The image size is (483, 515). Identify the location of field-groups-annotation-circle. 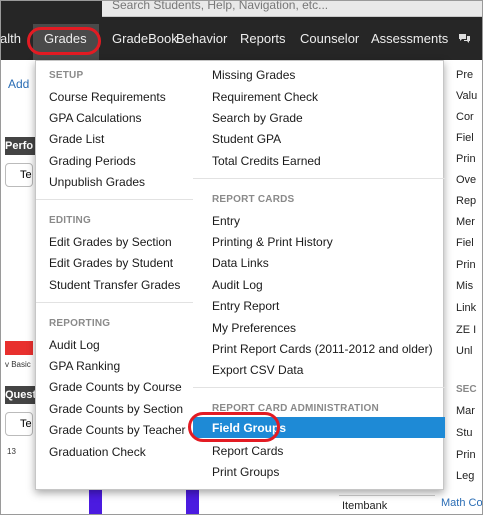
(234, 427).